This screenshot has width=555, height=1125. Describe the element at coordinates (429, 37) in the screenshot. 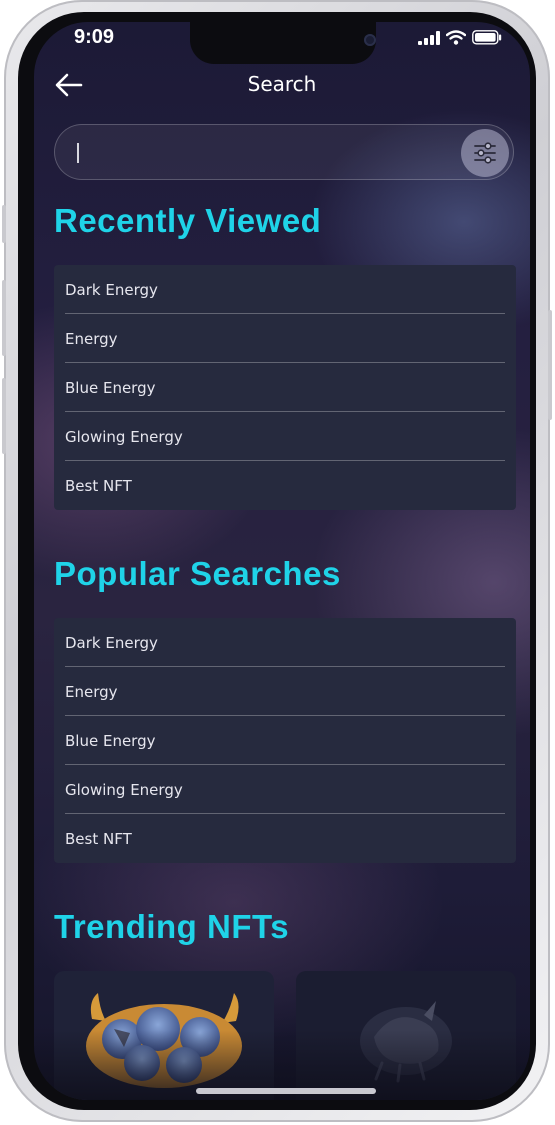

I see `signal-icon` at that location.